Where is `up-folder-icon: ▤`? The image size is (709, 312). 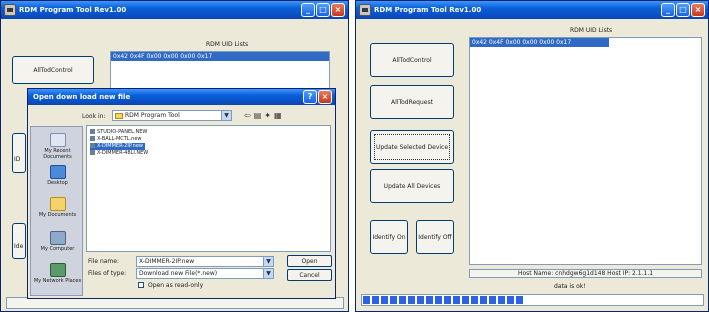 up-folder-icon: ▤ is located at coordinates (258, 115).